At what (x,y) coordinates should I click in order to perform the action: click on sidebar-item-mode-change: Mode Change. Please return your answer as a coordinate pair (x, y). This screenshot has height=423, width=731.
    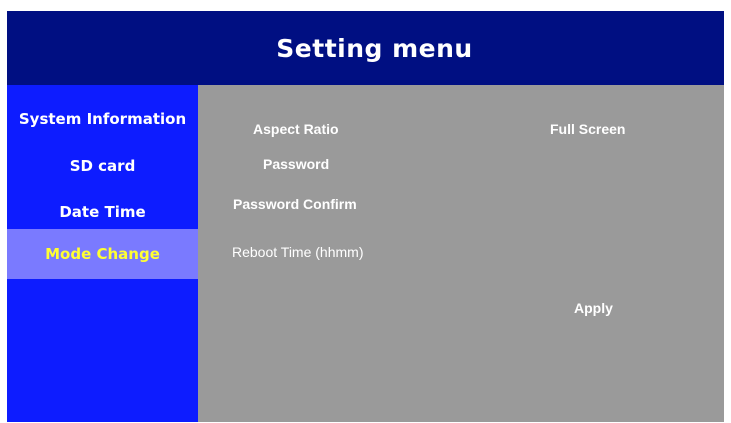
    Looking at the image, I should click on (102, 254).